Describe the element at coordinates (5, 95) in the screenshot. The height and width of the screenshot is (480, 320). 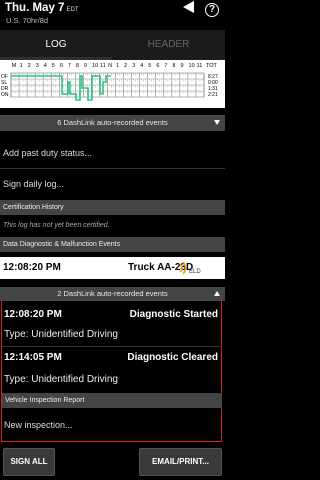
I see `row-label: ON` at that location.